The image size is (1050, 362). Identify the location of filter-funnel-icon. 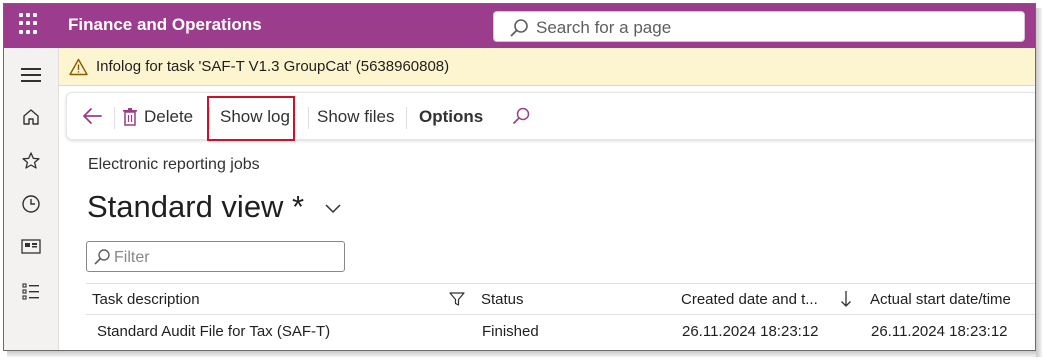
(457, 299).